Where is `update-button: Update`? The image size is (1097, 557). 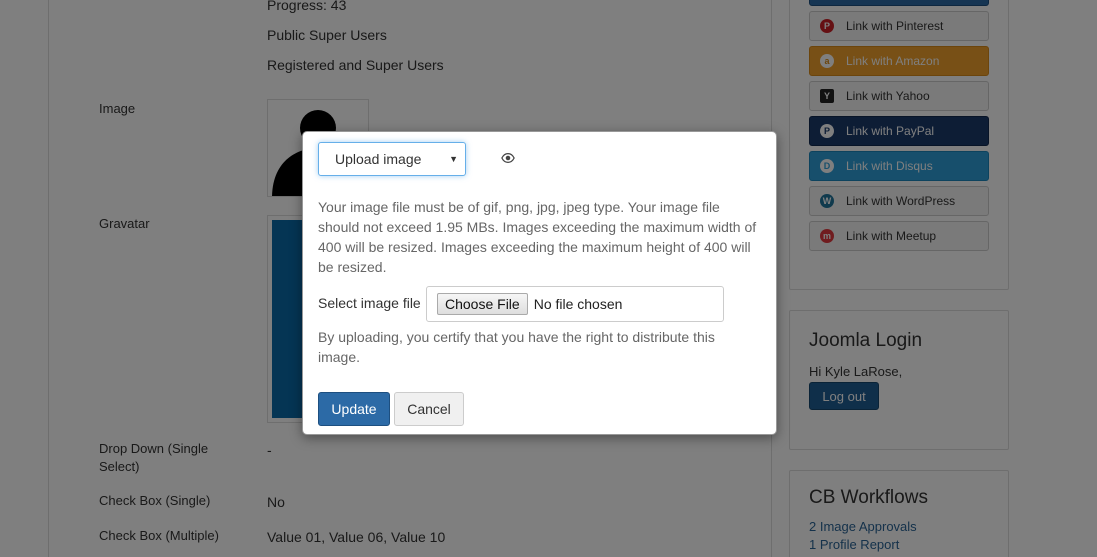
update-button: Update is located at coordinates (354, 409).